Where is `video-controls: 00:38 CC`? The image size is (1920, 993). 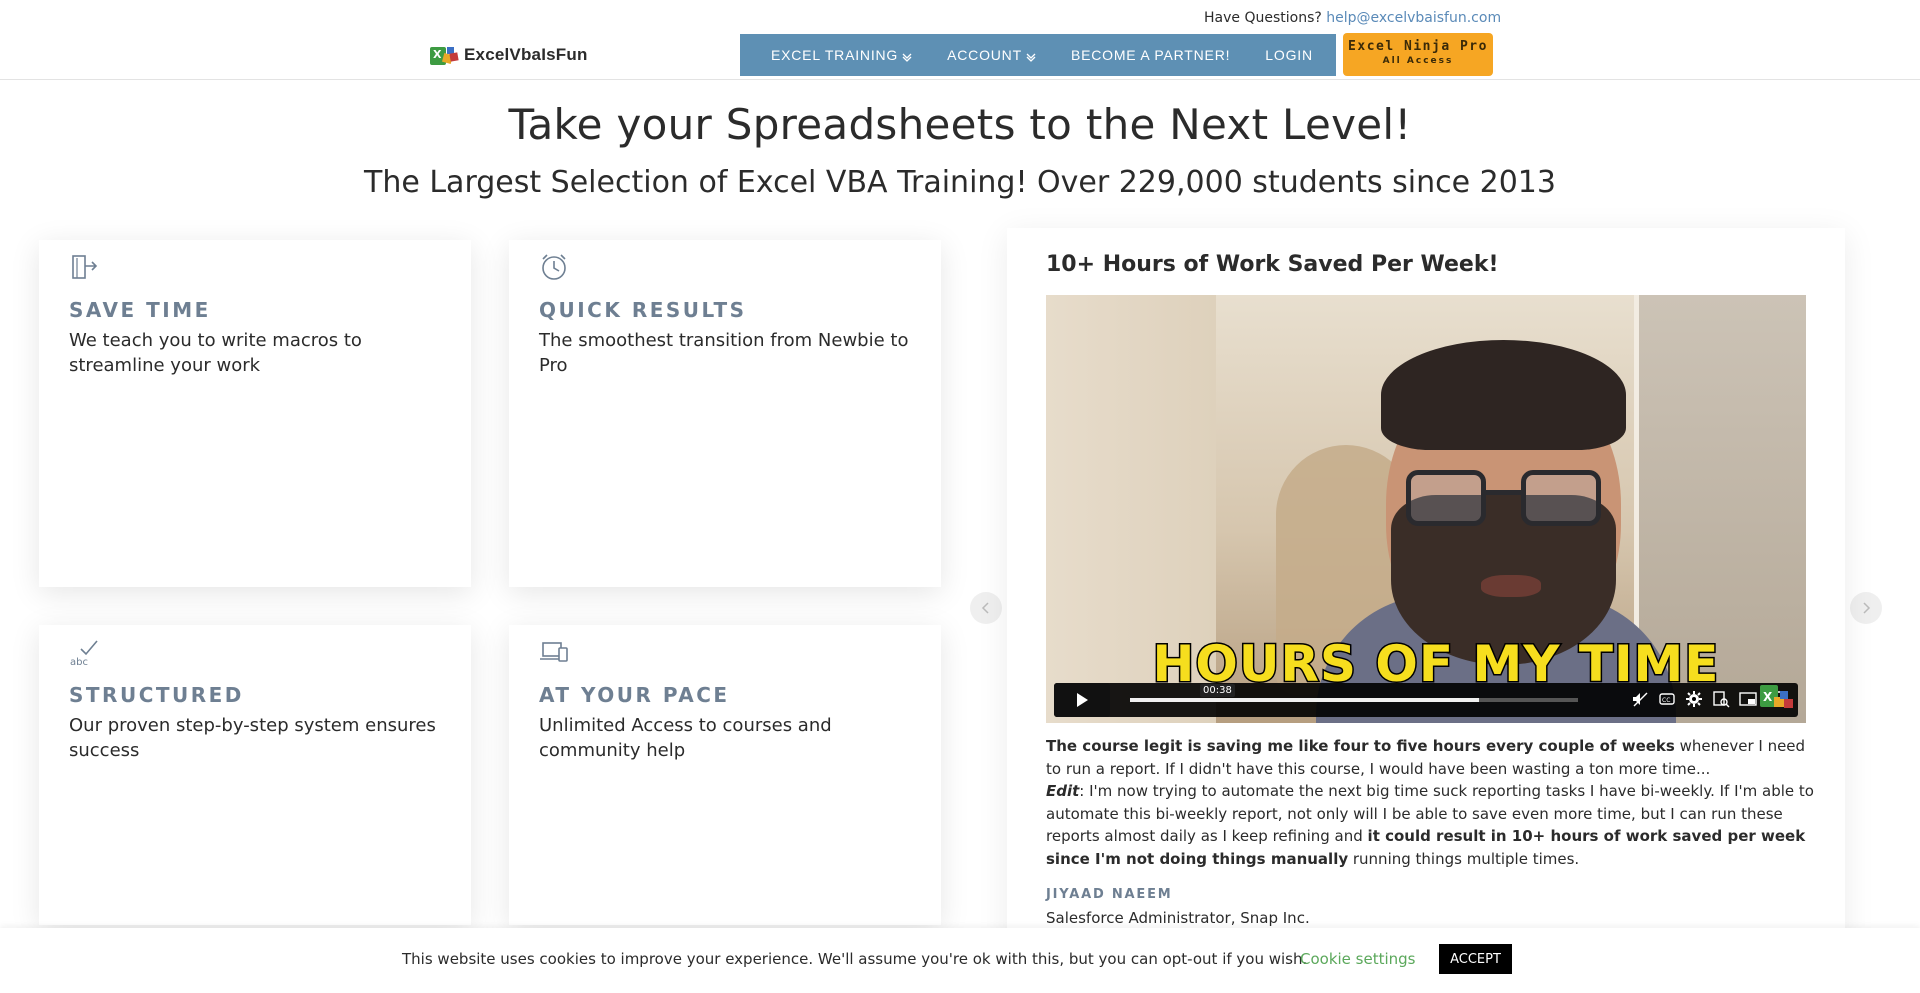 video-controls: 00:38 CC is located at coordinates (1426, 700).